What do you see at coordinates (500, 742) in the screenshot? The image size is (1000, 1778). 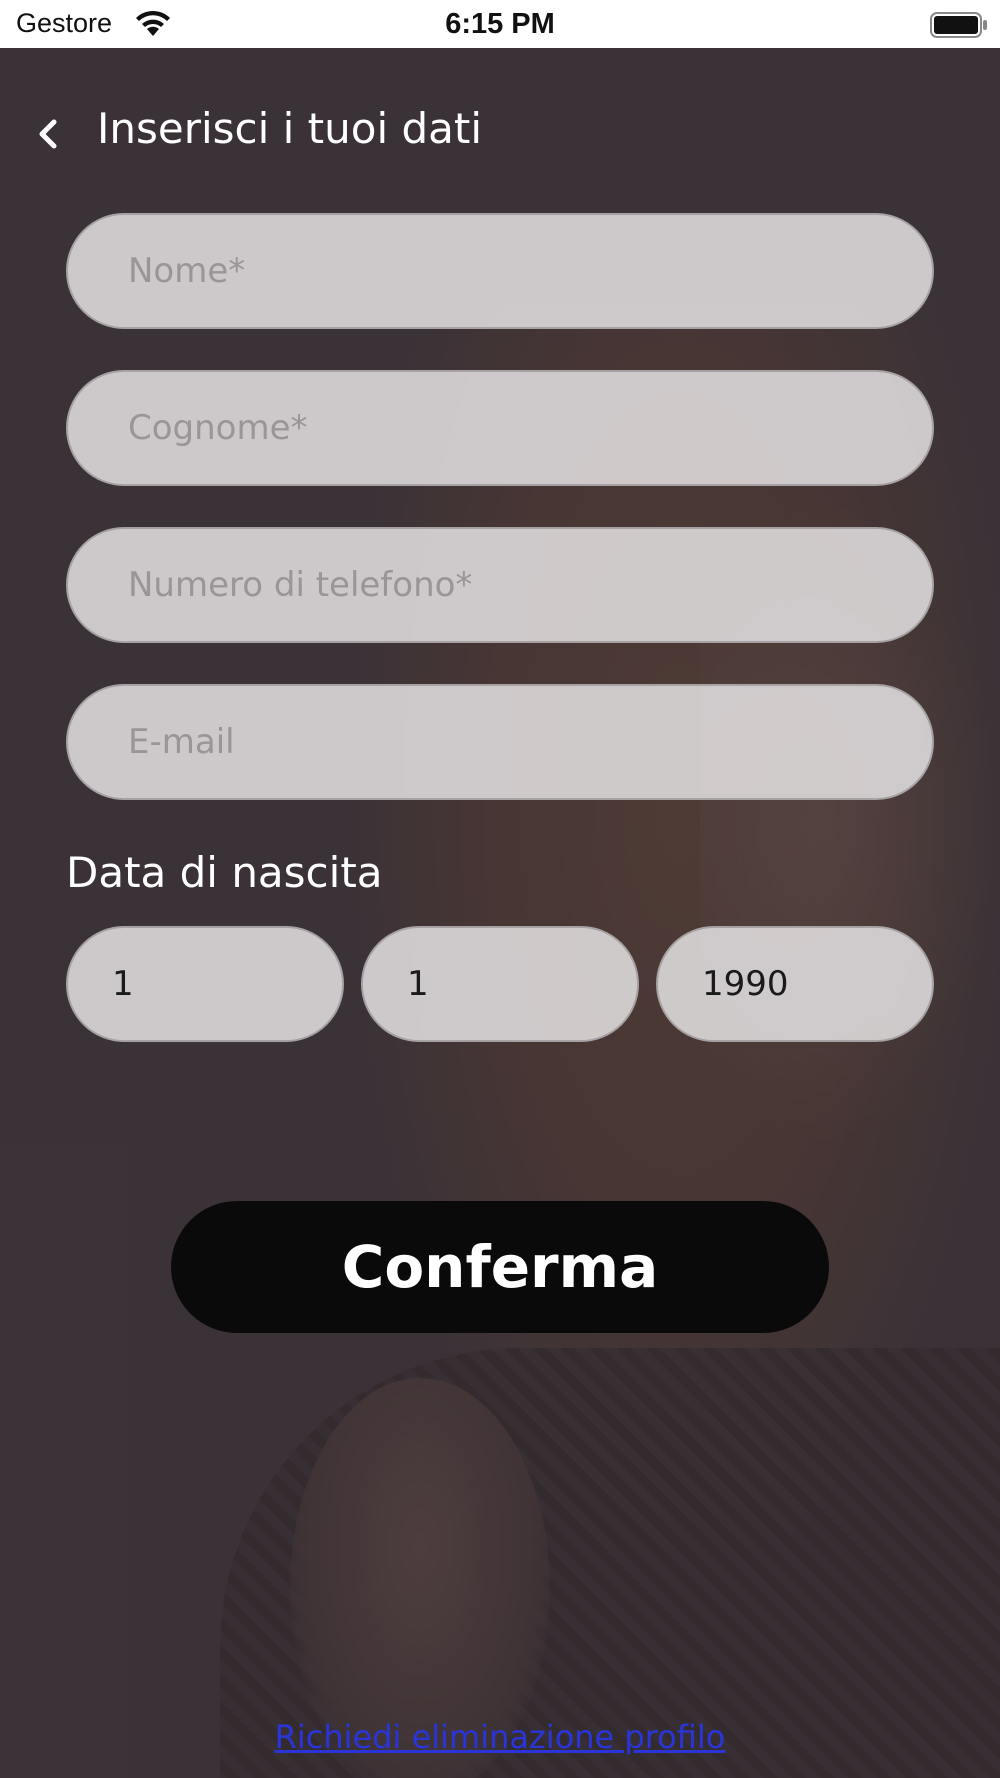 I see `email-field: E-mail` at bounding box center [500, 742].